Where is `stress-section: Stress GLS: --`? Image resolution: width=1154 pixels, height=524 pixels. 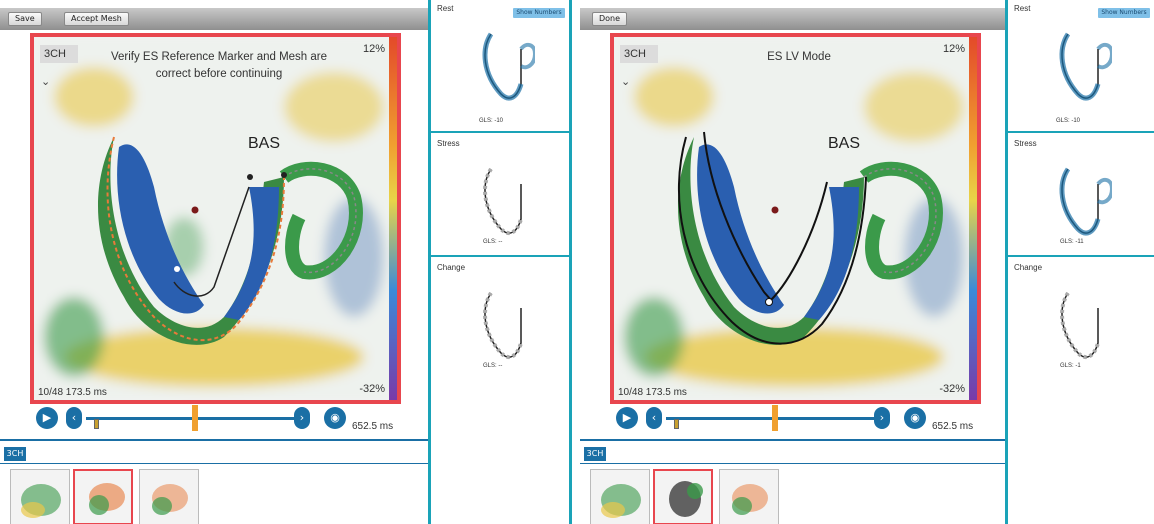
stress-section: Stress GLS: -- is located at coordinates (500, 196).